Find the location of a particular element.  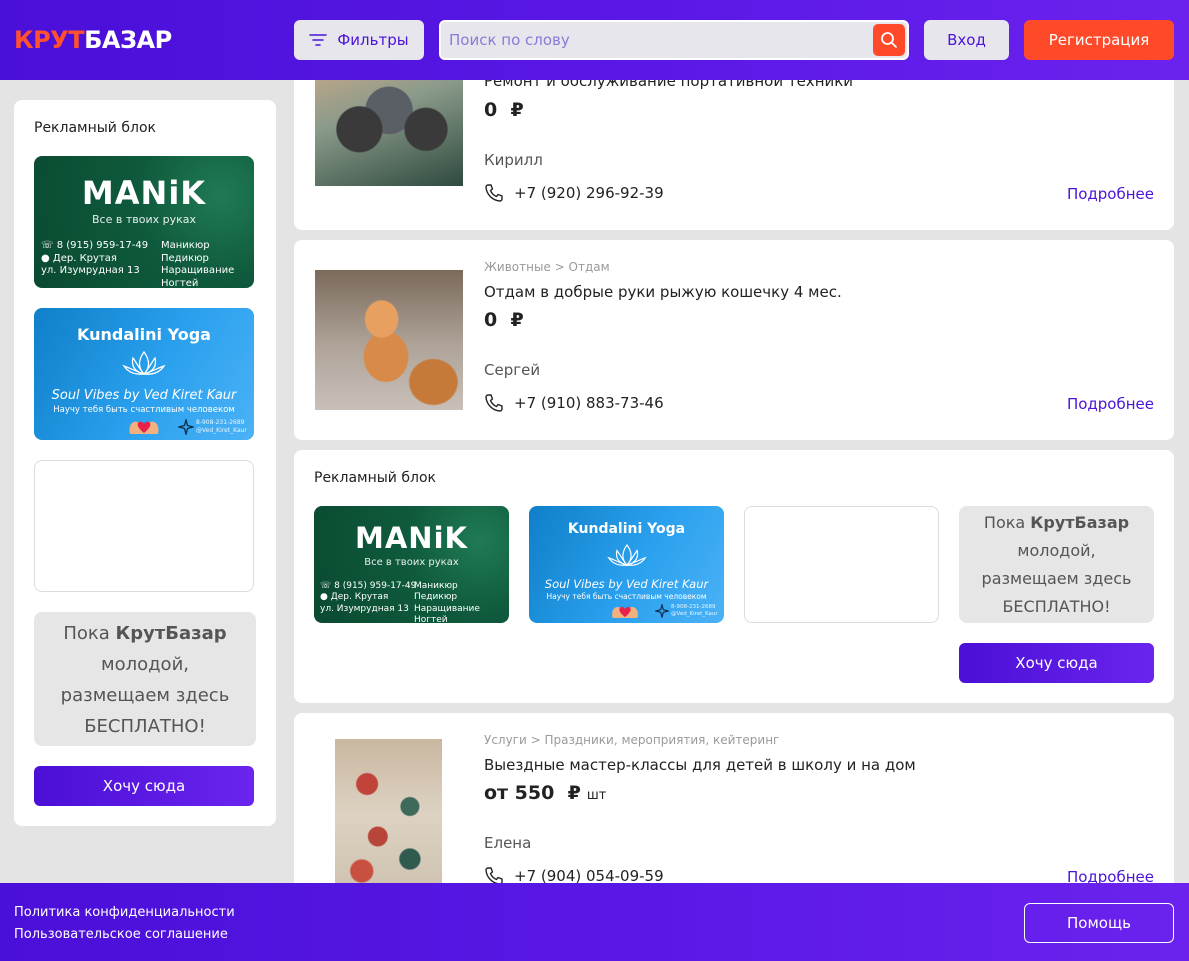

price-value: от 550 is located at coordinates (519, 793).